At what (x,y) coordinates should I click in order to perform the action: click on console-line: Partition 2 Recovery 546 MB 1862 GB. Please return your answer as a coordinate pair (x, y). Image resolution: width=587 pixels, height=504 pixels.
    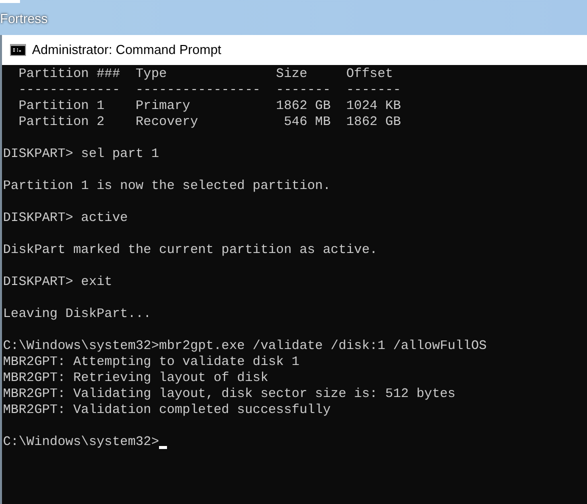
    Looking at the image, I should click on (209, 122).